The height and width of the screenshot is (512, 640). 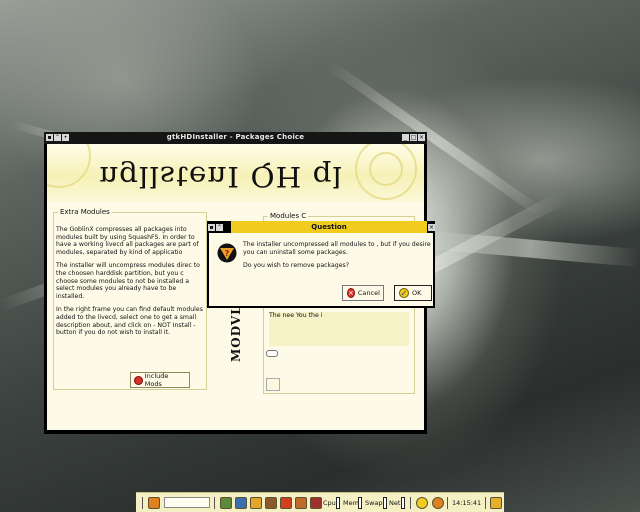 I want to click on maximize-icon: □, so click(x=413, y=137).